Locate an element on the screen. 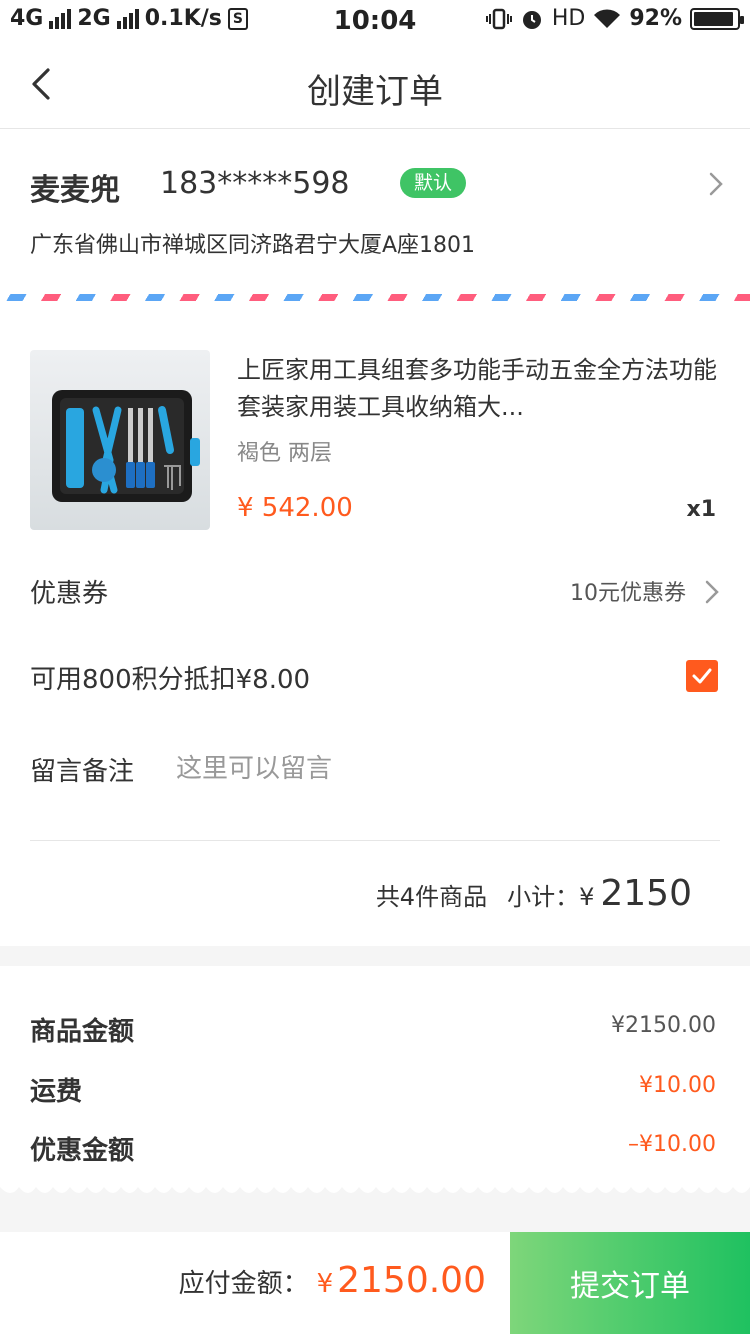  battery-icon is located at coordinates (717, 18).